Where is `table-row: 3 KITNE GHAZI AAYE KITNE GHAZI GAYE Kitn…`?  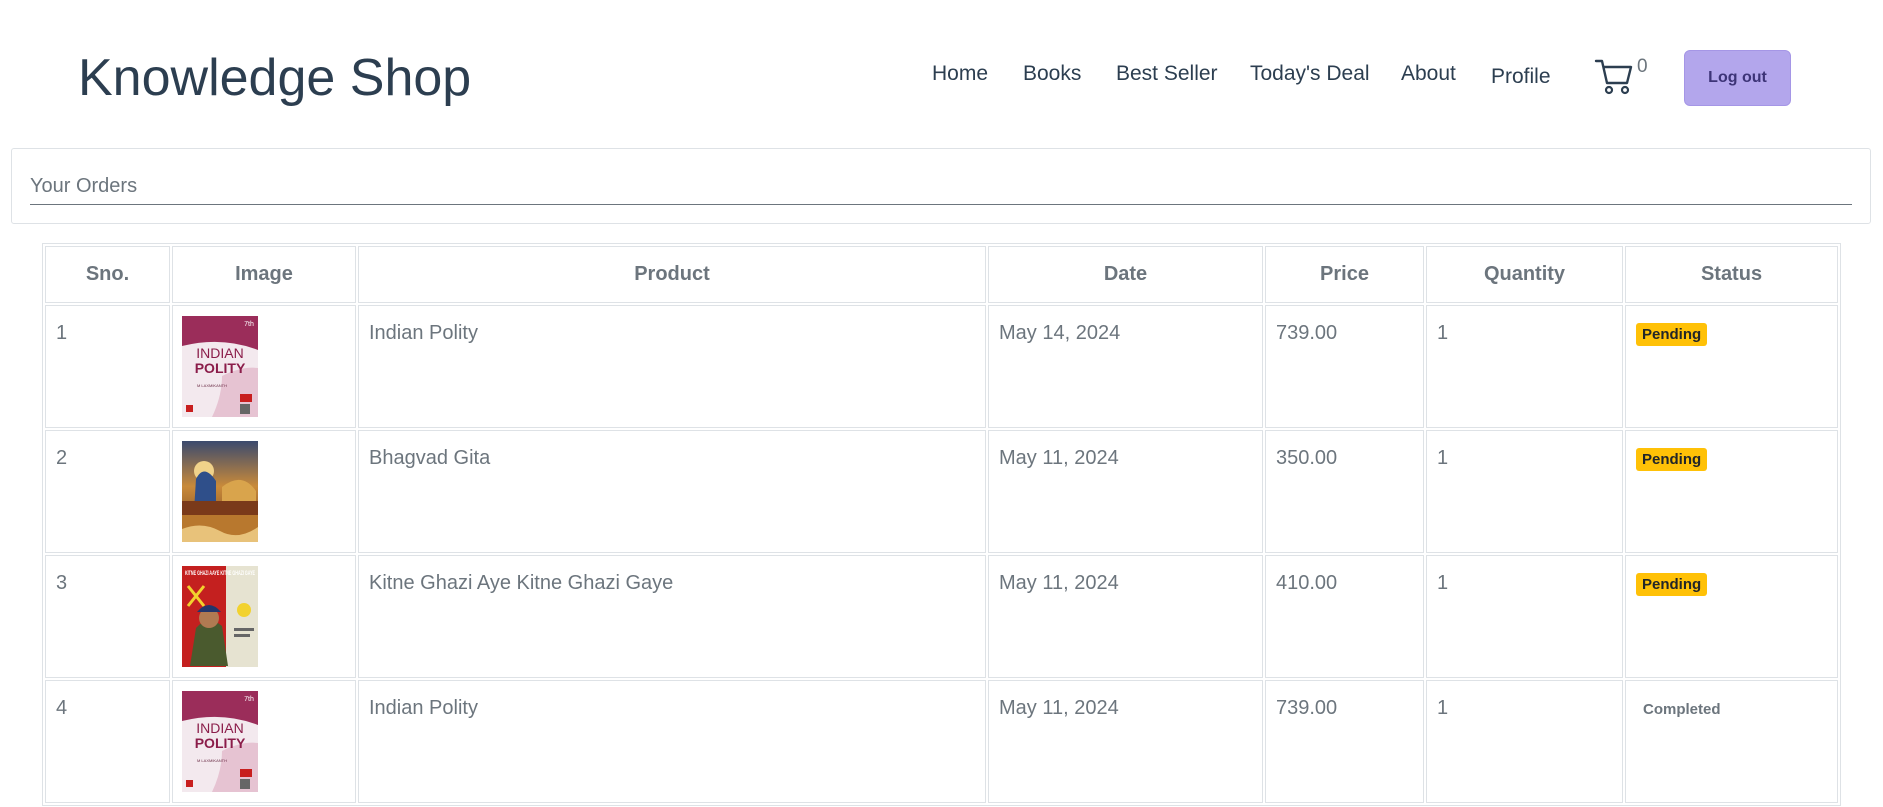
table-row: 3 KITNE GHAZI AAYE KITNE GHAZI GAYE Kitn… is located at coordinates (941, 616).